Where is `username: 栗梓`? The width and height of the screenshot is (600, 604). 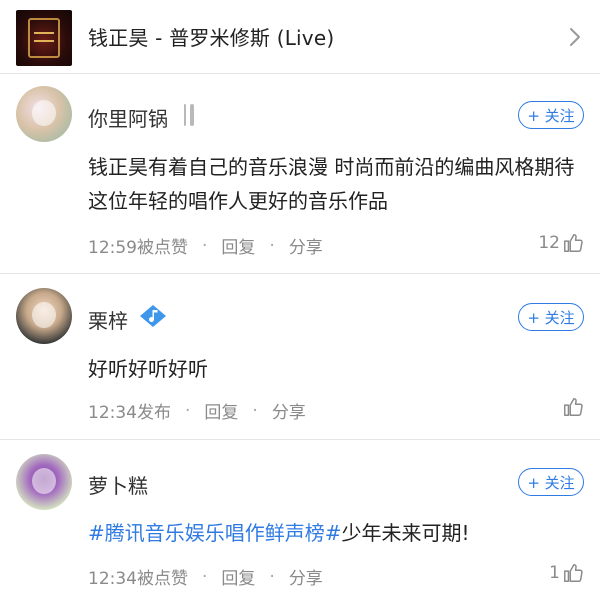 username: 栗梓 is located at coordinates (108, 319).